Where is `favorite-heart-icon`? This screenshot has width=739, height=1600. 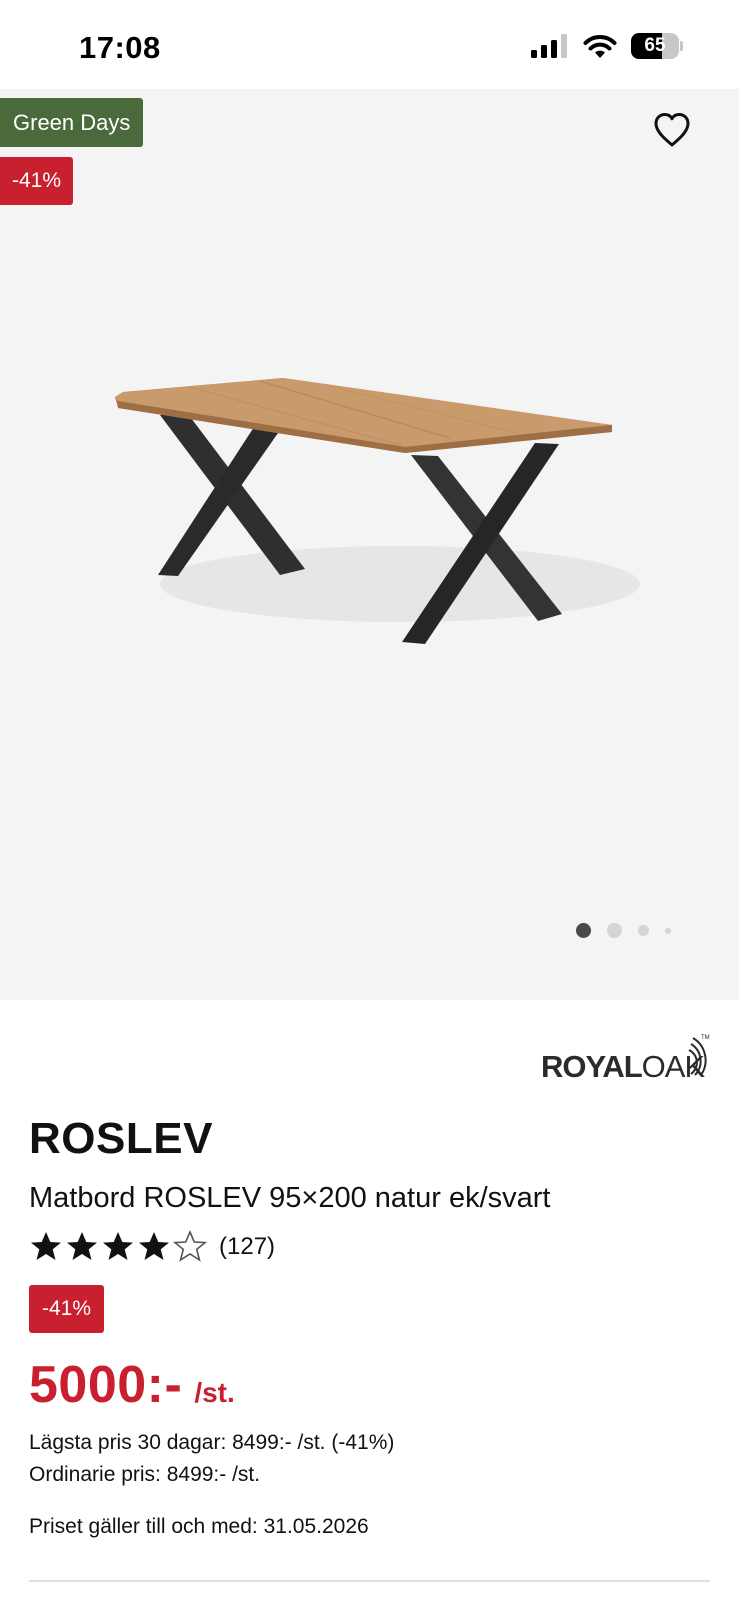
favorite-heart-icon is located at coordinates (672, 130).